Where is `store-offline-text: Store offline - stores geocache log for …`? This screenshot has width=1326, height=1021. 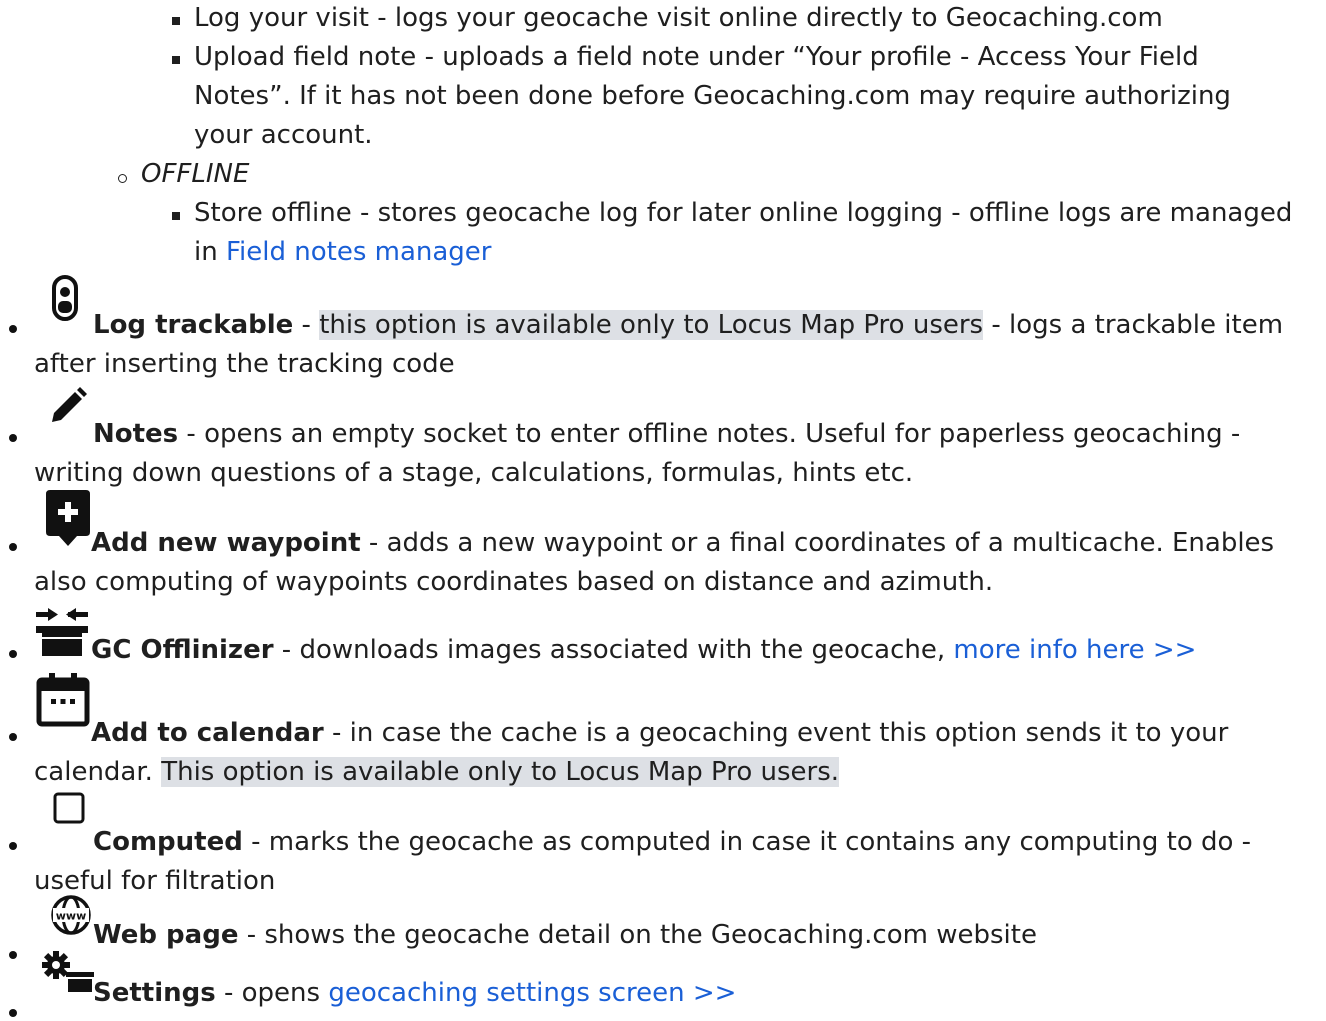 store-offline-text: Store offline - stores geocache log for … is located at coordinates (743, 213).